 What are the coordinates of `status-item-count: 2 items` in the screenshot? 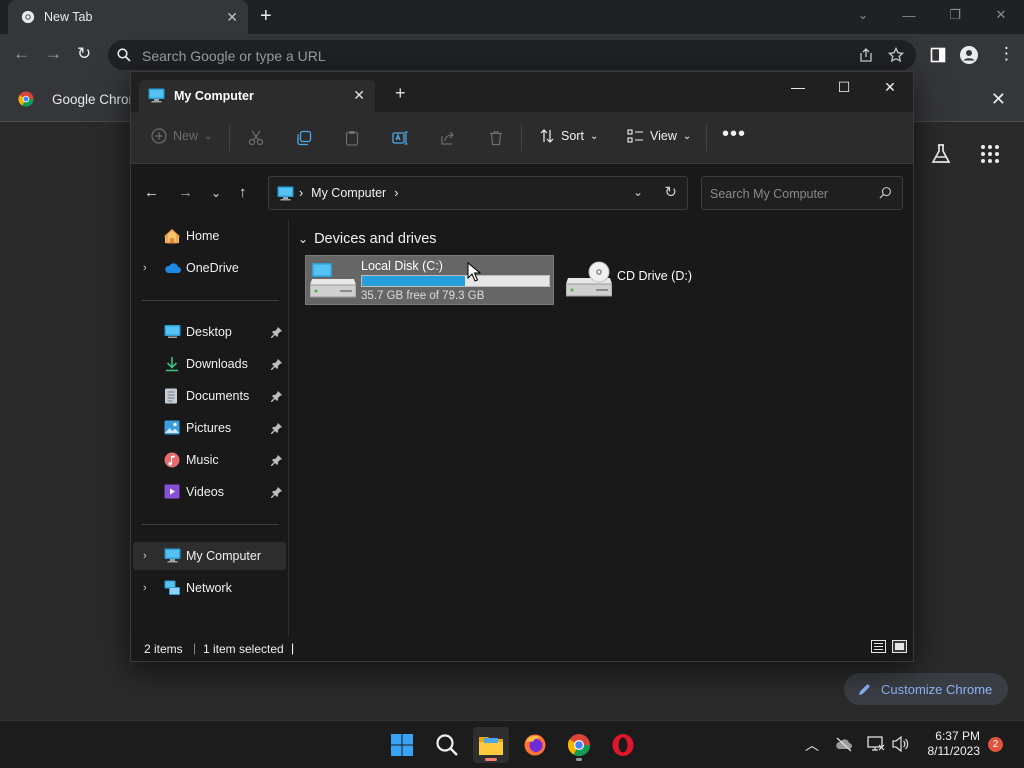 It's located at (163, 649).